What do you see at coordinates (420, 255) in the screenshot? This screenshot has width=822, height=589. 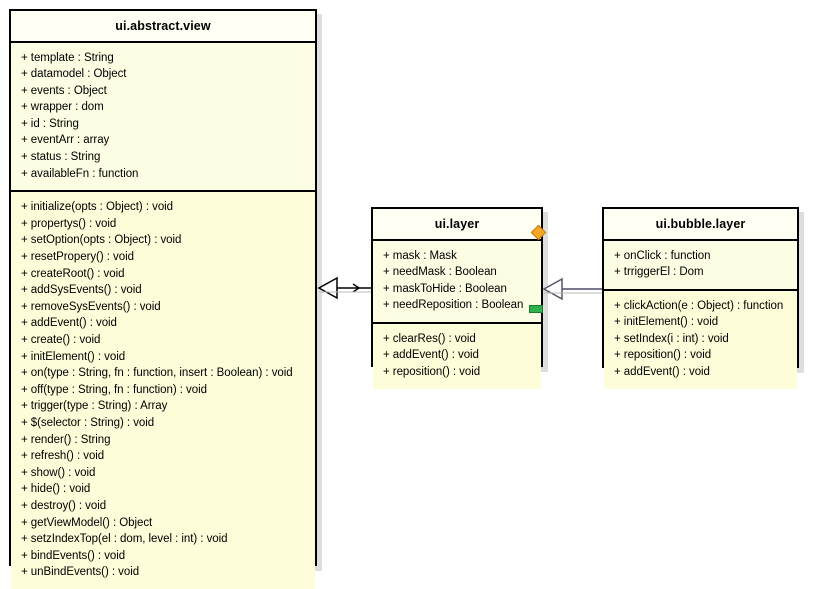 I see `attribute-row: + mask : Mask` at bounding box center [420, 255].